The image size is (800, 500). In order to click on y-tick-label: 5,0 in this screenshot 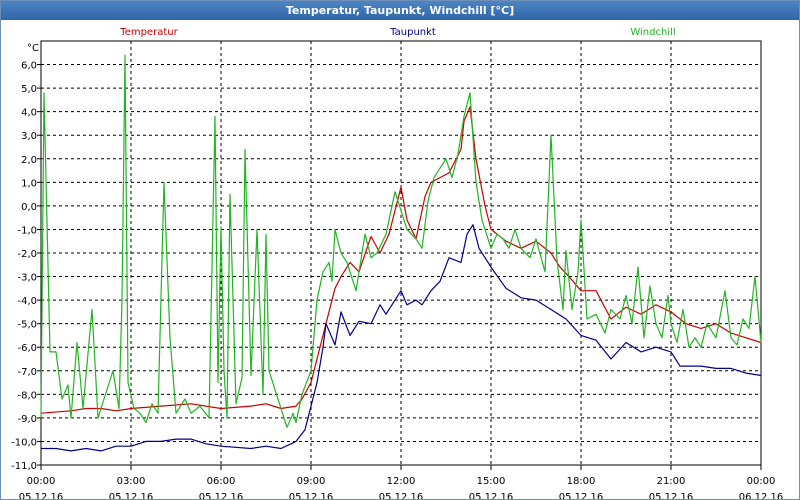, I will do `click(29, 89)`.